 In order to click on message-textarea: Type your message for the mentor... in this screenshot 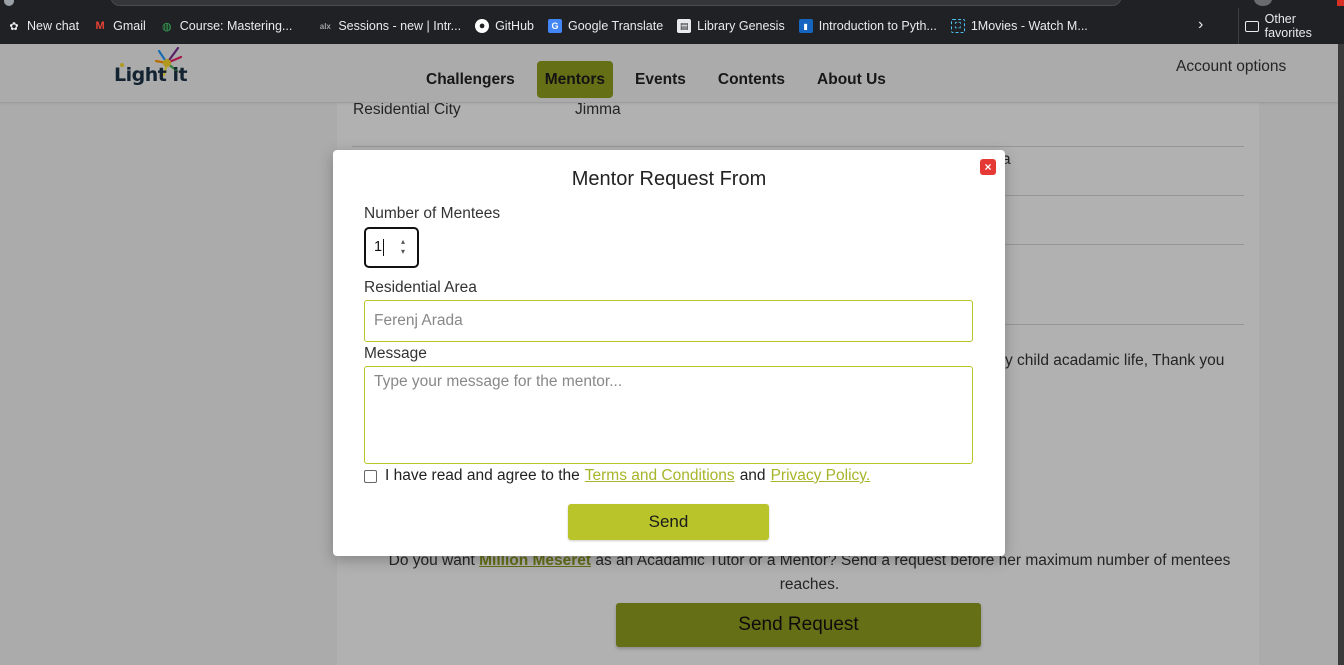, I will do `click(668, 415)`.